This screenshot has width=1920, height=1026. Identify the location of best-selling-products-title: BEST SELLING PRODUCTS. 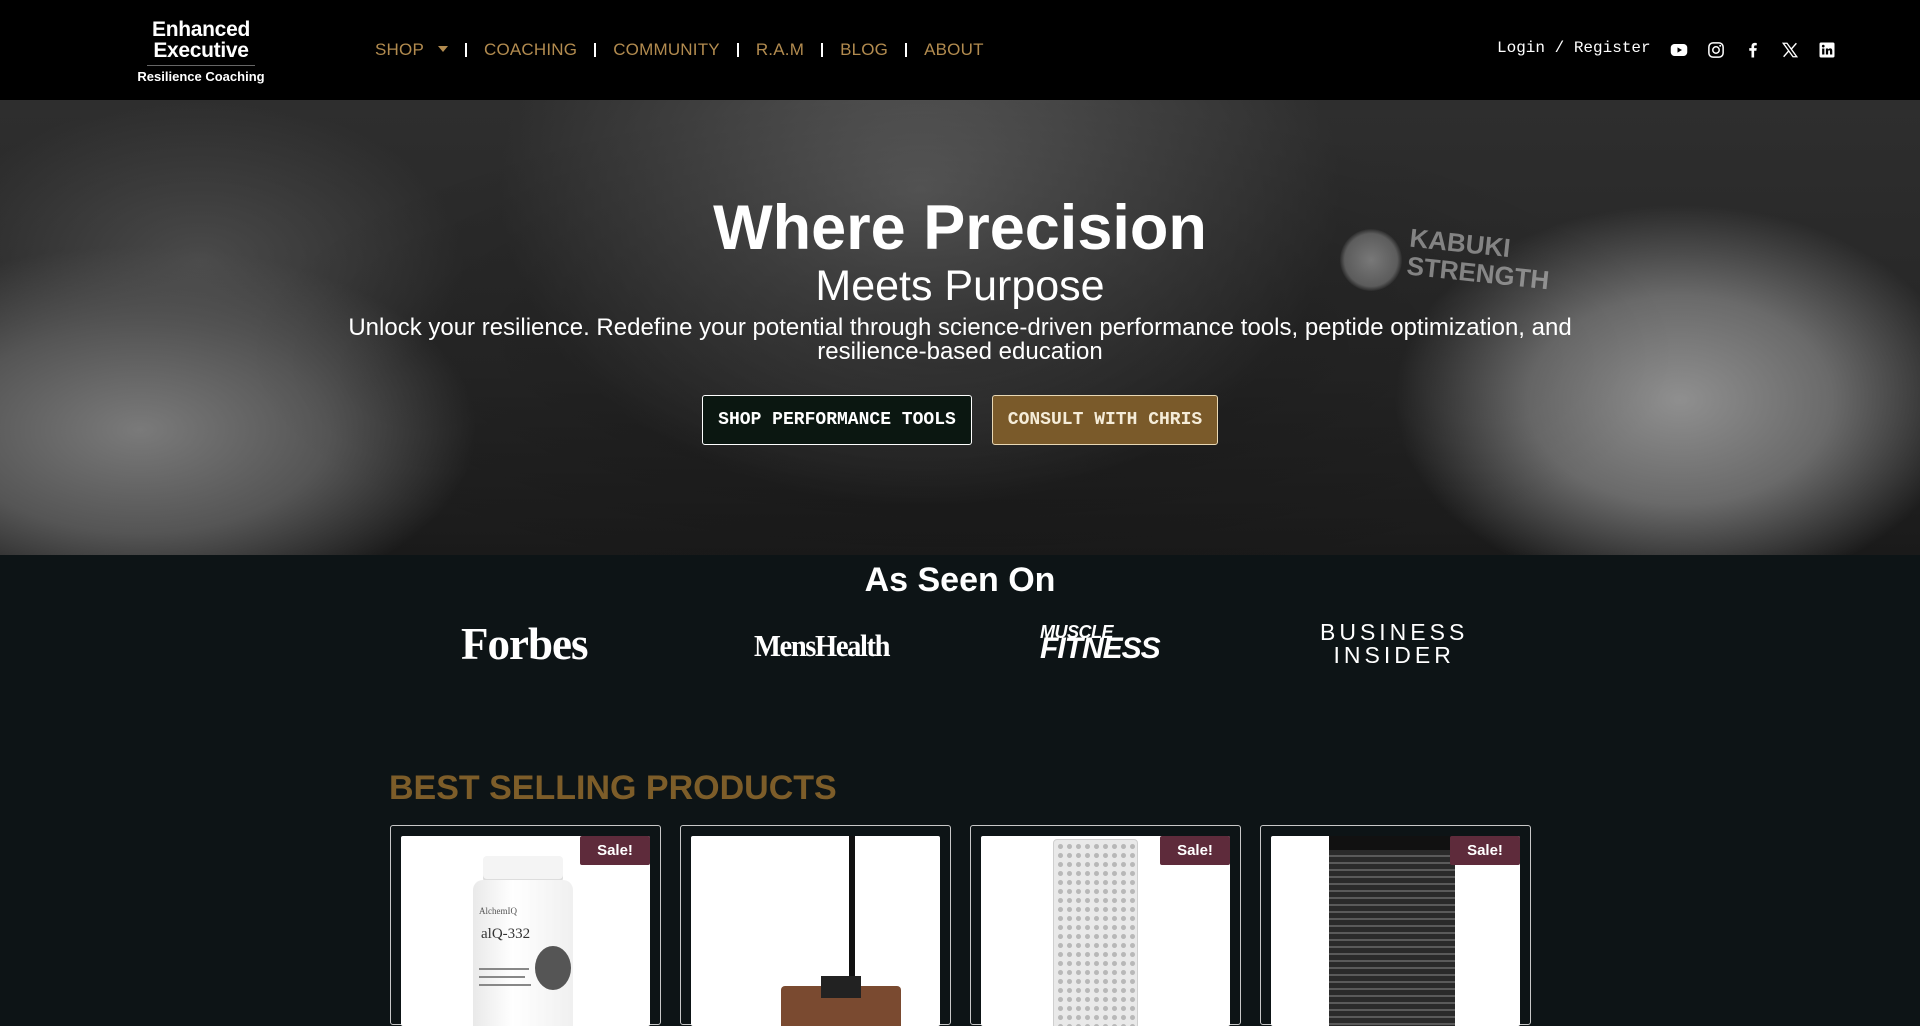
(613, 788).